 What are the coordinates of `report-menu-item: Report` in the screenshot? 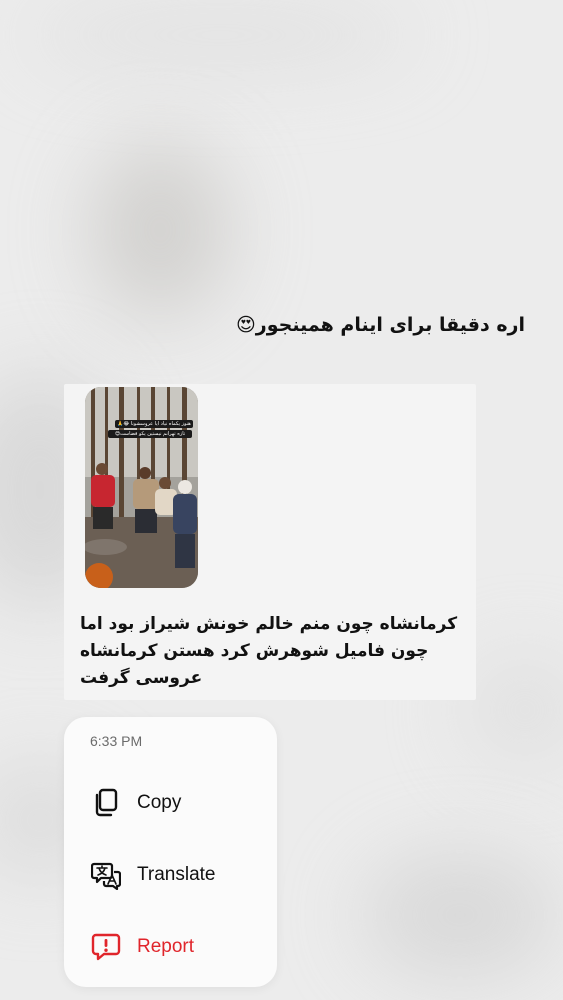 It's located at (180, 947).